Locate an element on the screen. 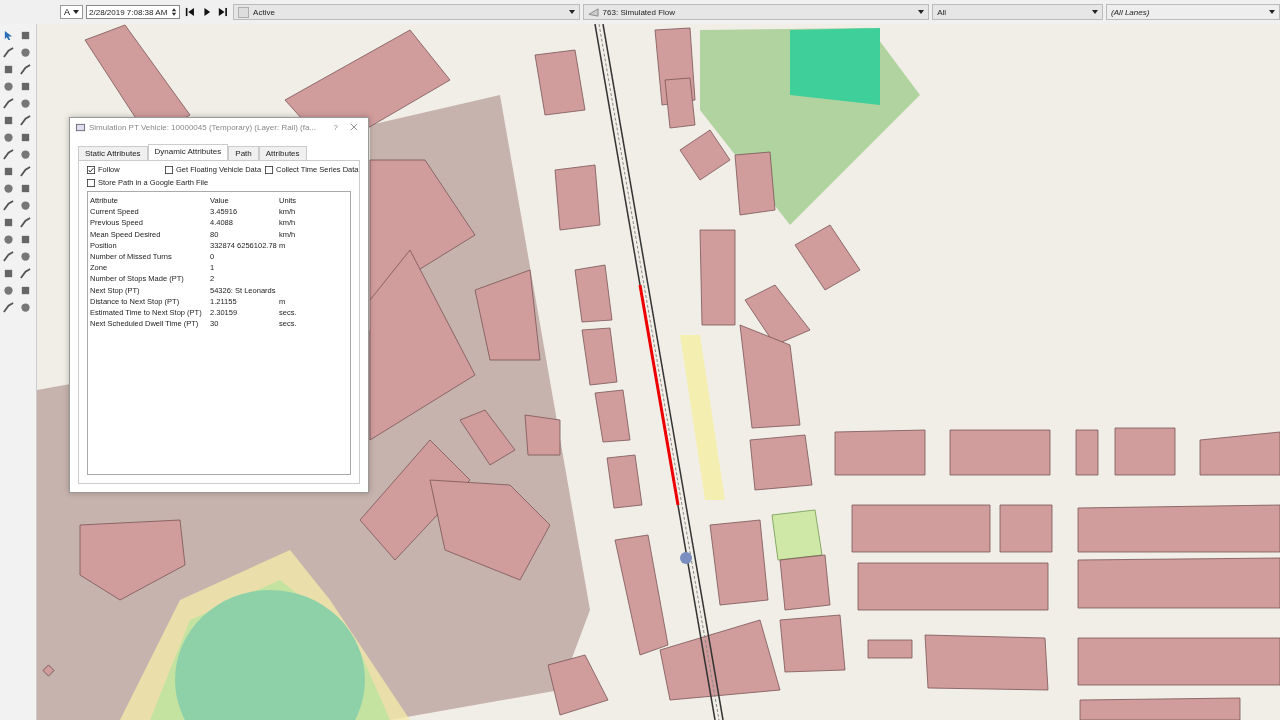 Image resolution: width=1280 pixels, height=720 pixels. skip-to-start-icon is located at coordinates (189, 12).